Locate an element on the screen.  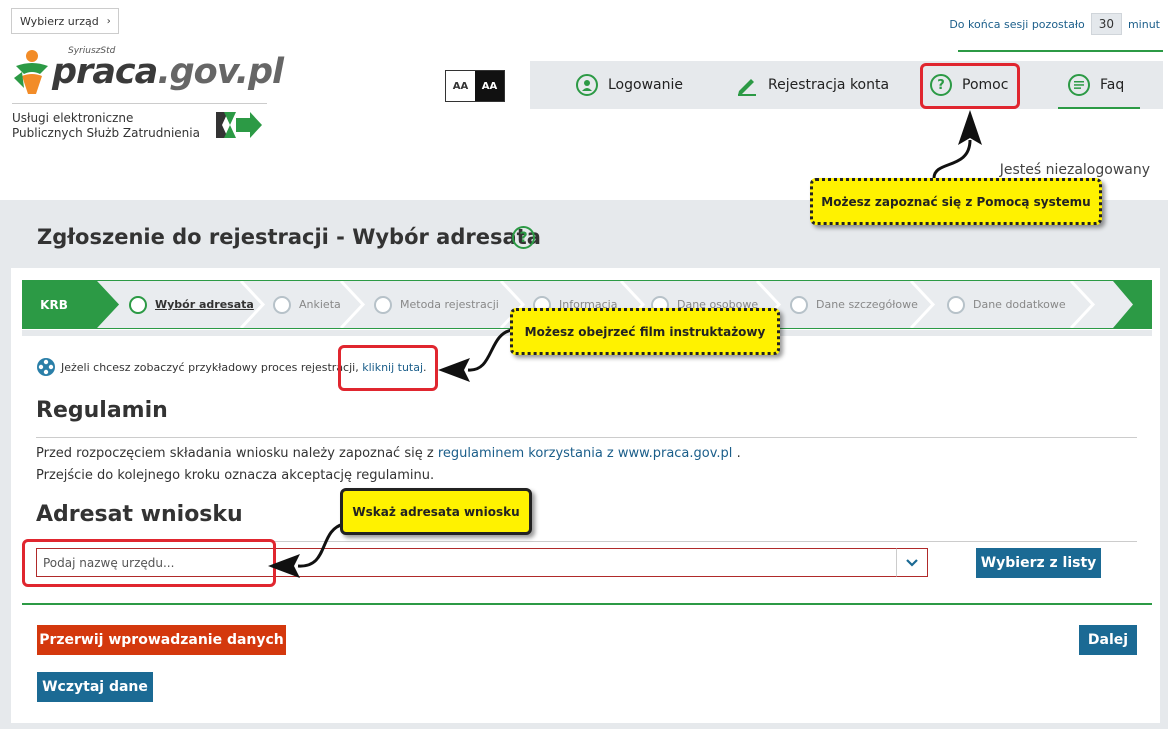
film-callout: Możesz obejrzeć film instruktażowy is located at coordinates (645, 331).